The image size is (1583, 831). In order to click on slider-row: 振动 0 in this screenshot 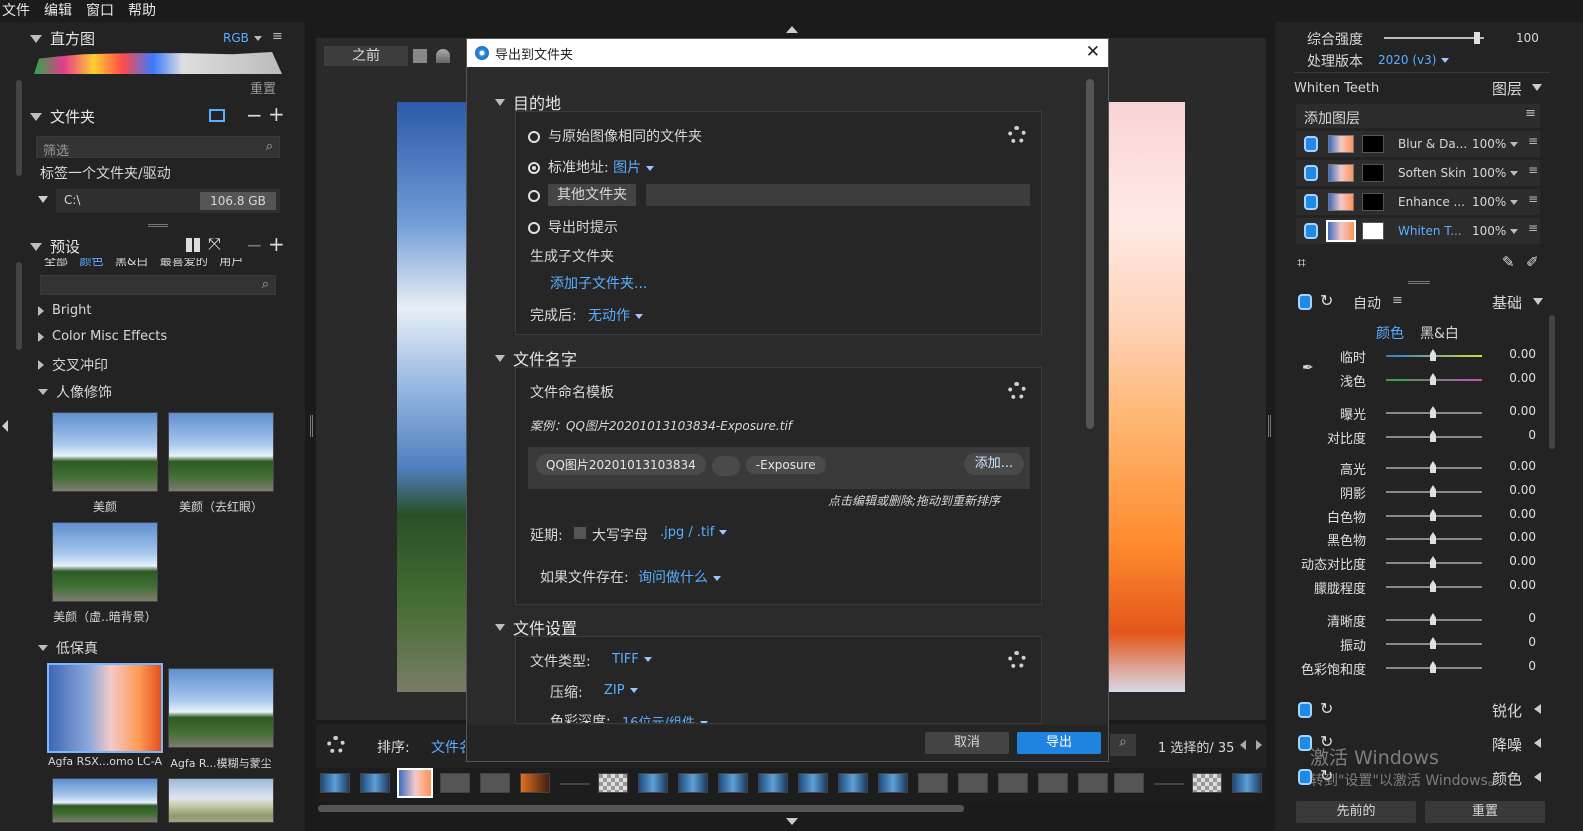, I will do `click(1416, 644)`.